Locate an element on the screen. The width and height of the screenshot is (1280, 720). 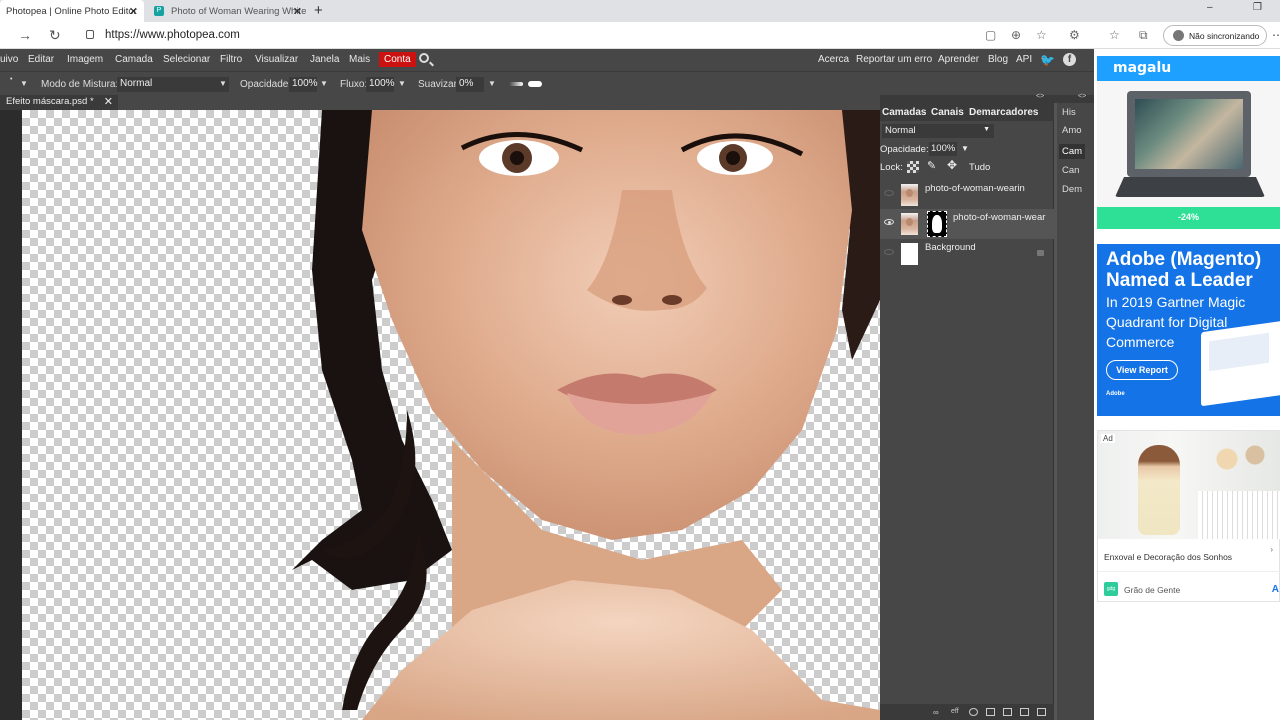
layer-row: photo-of-woman-wearin is located at coordinates (967, 195).